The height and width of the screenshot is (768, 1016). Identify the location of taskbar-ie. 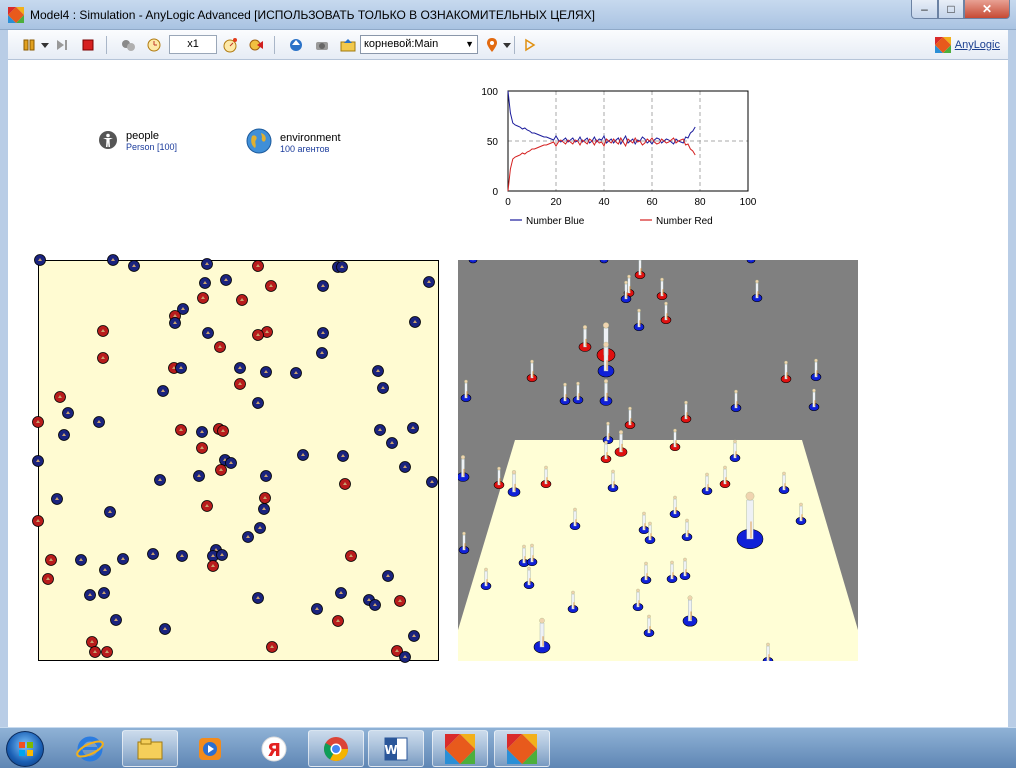
(90, 748).